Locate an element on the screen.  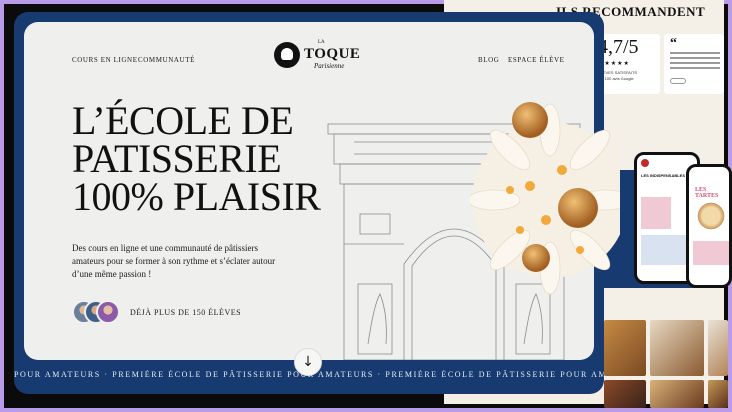
hero-headline: L’ÉCOLE DE PATISSERIE 100% PLAISIR is located at coordinates (196, 158).